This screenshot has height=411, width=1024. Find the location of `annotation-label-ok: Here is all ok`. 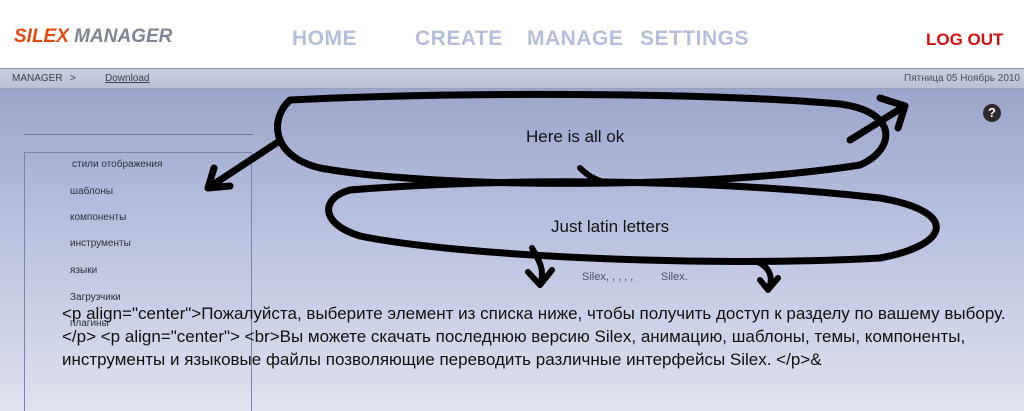

annotation-label-ok: Here is all ok is located at coordinates (575, 136).